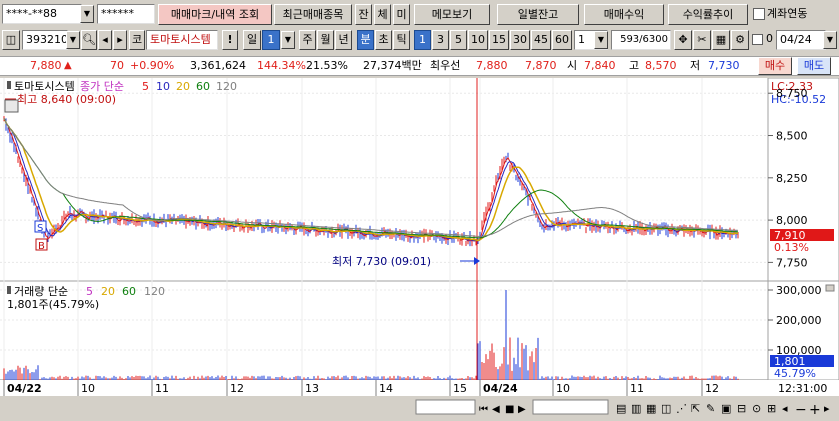  What do you see at coordinates (11, 106) in the screenshot?
I see `calendar-icon` at bounding box center [11, 106].